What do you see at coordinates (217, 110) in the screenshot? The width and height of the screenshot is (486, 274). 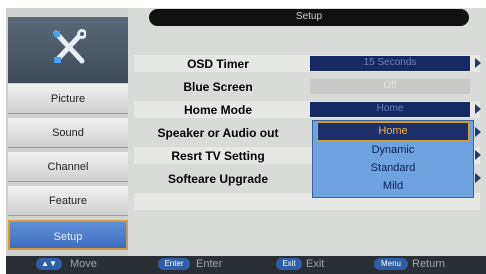 I see `row-label: Home Mode` at bounding box center [217, 110].